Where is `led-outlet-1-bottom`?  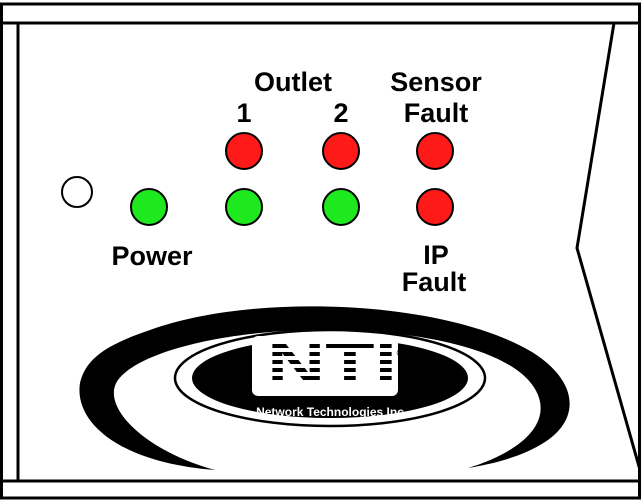
led-outlet-1-bottom is located at coordinates (244, 207).